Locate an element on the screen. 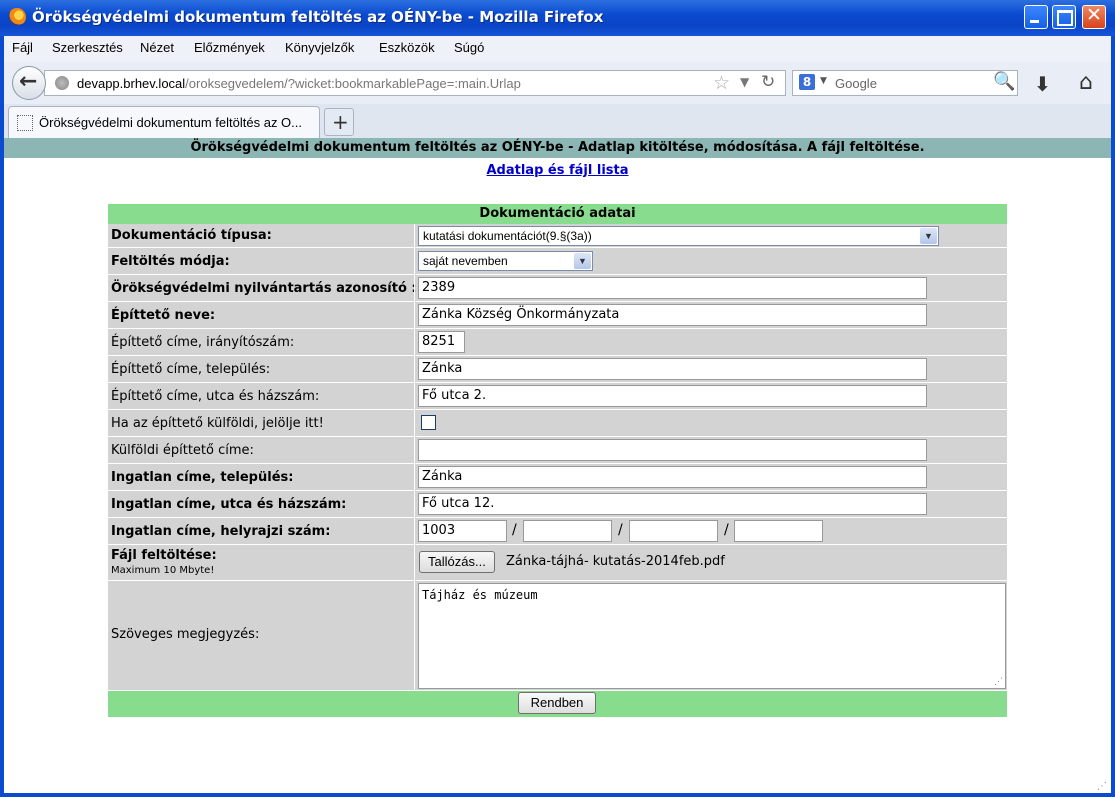 The width and height of the screenshot is (1115, 797). property-city-input: Zánka is located at coordinates (672, 477).